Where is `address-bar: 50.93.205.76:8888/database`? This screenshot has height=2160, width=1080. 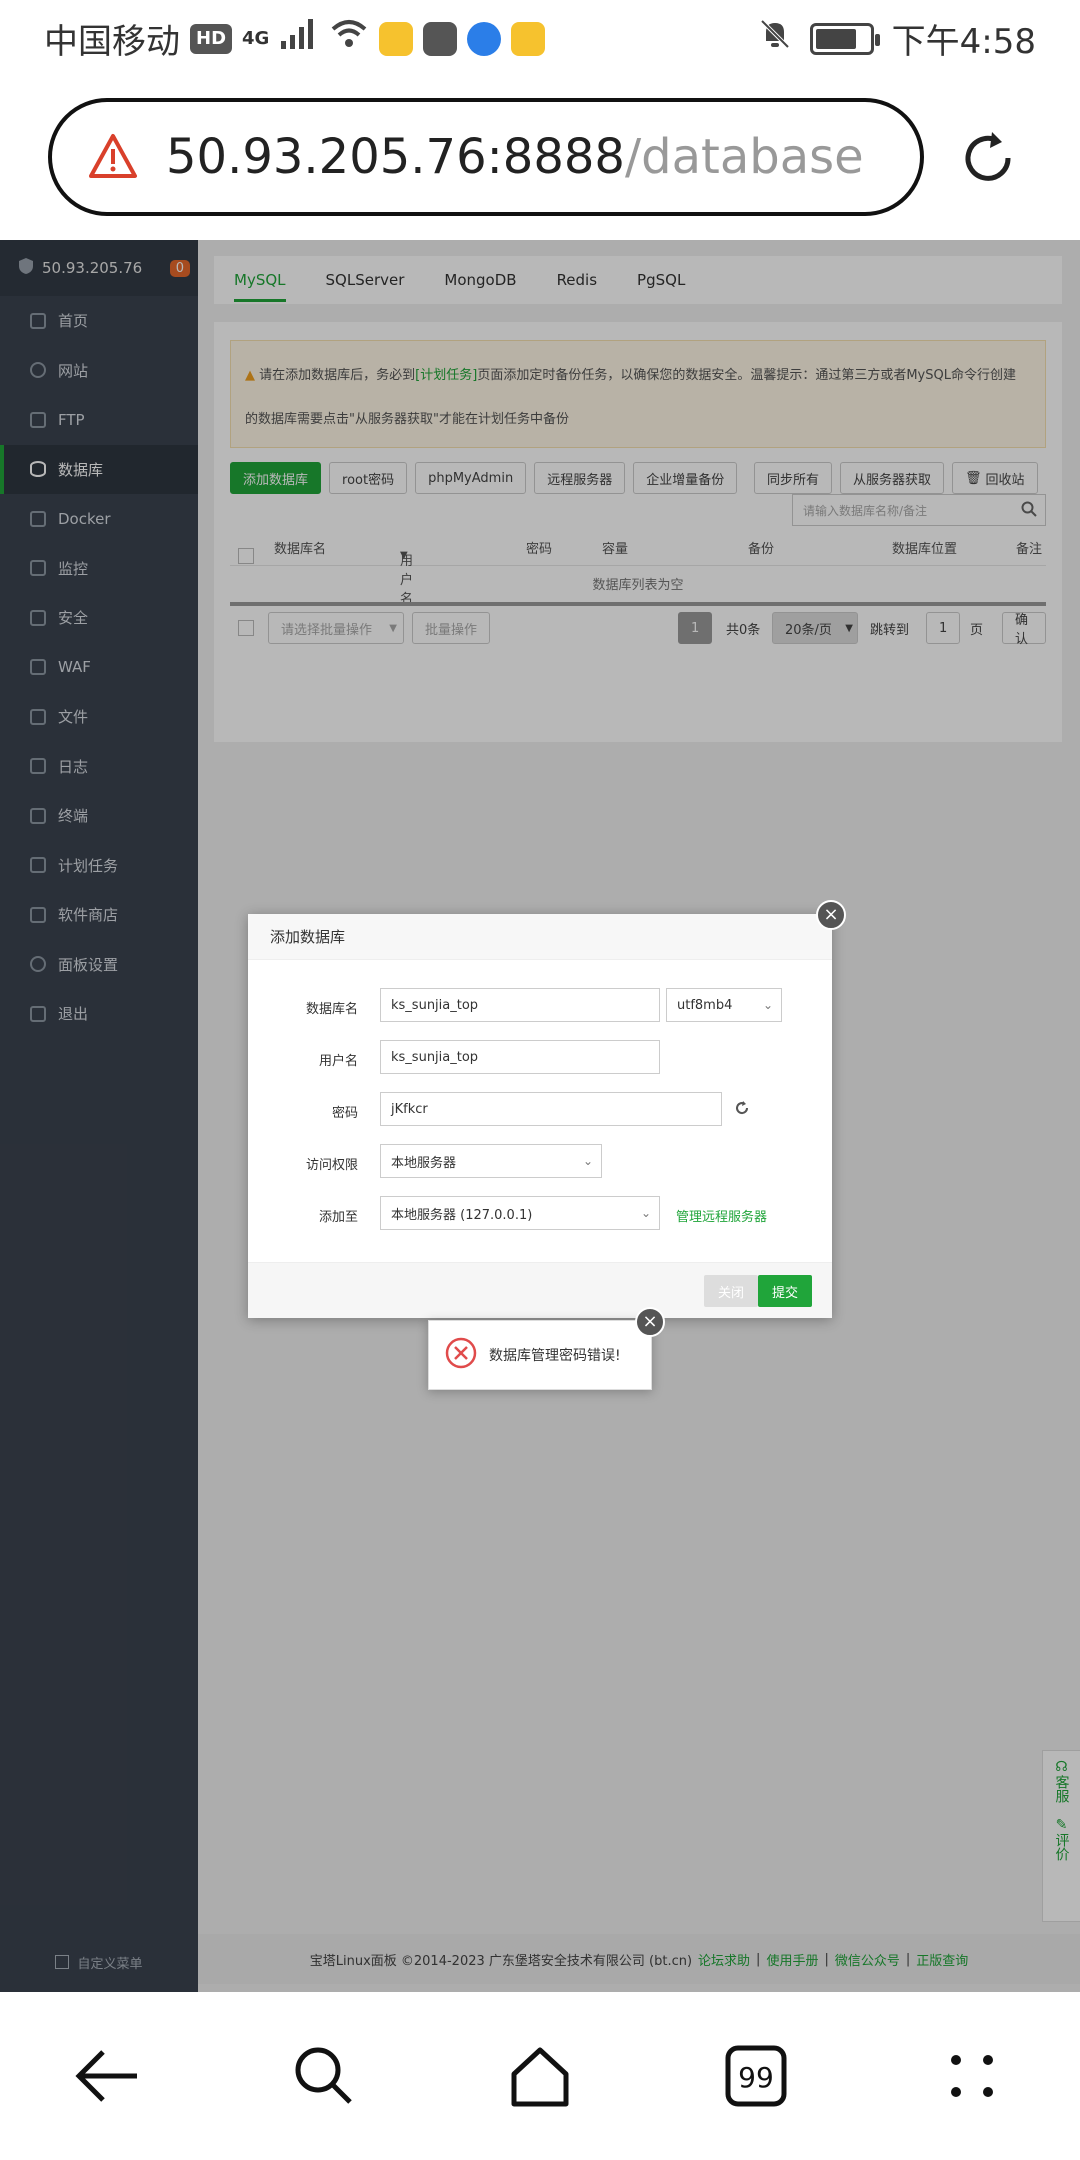
address-bar: 50.93.205.76:8888/database is located at coordinates (486, 157).